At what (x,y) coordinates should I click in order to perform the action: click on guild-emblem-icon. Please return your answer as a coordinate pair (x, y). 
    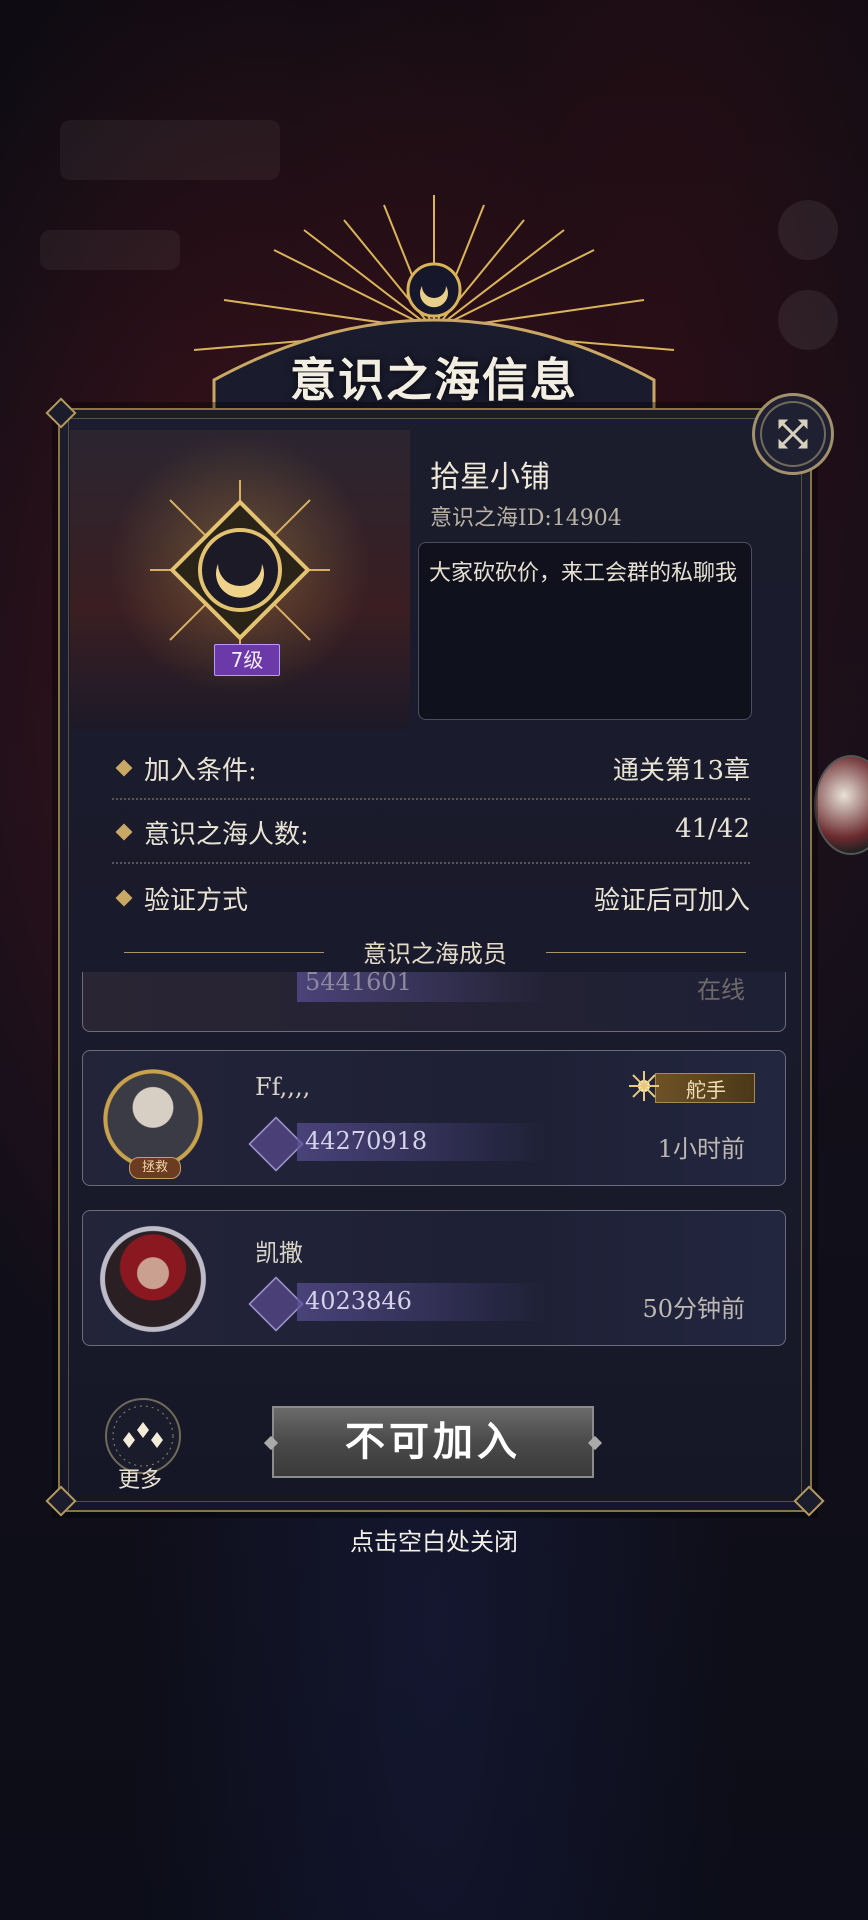
    Looking at the image, I should click on (240, 570).